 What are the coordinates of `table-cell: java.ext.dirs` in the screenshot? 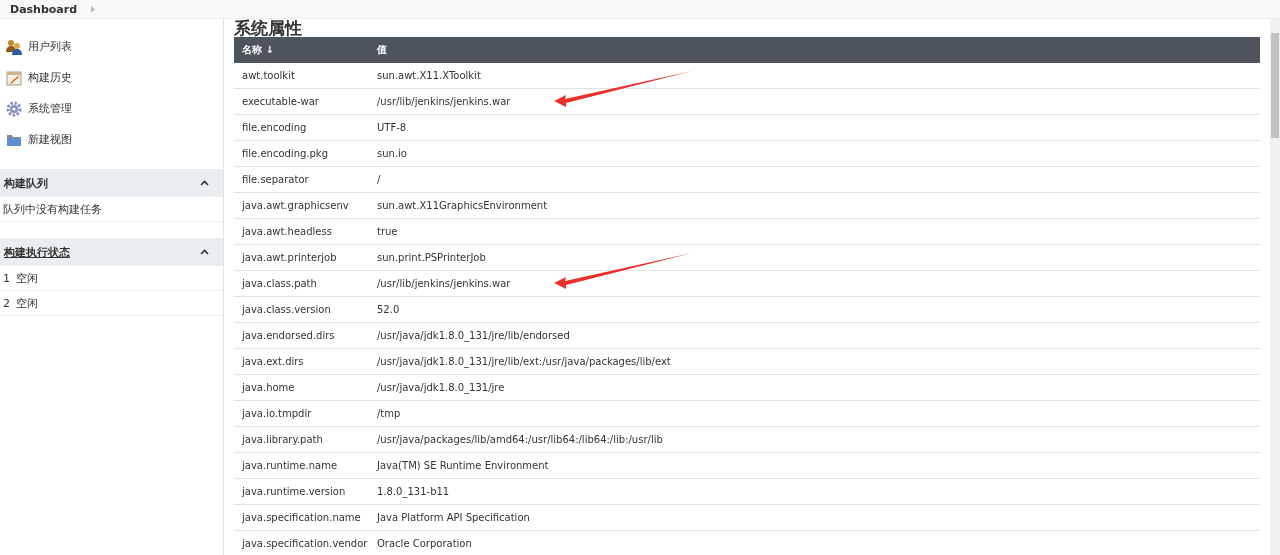 It's located at (273, 361).